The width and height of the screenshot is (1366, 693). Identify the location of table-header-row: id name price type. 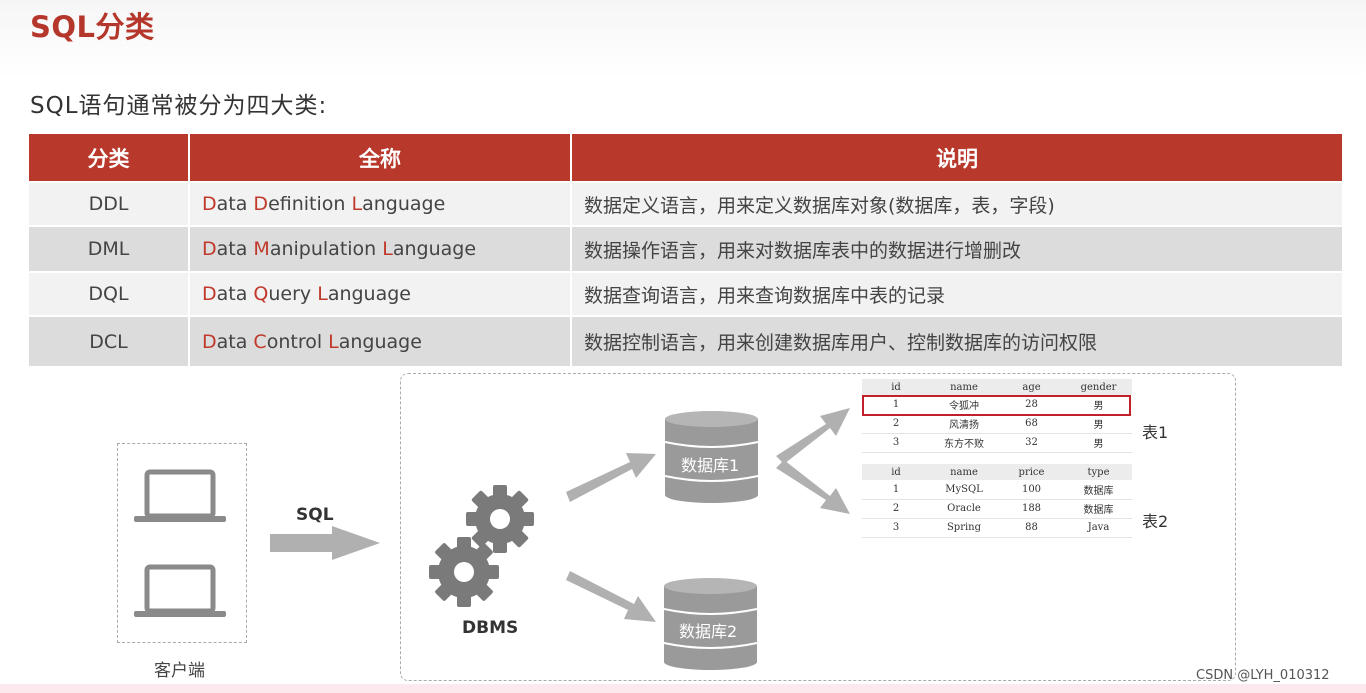
(997, 472).